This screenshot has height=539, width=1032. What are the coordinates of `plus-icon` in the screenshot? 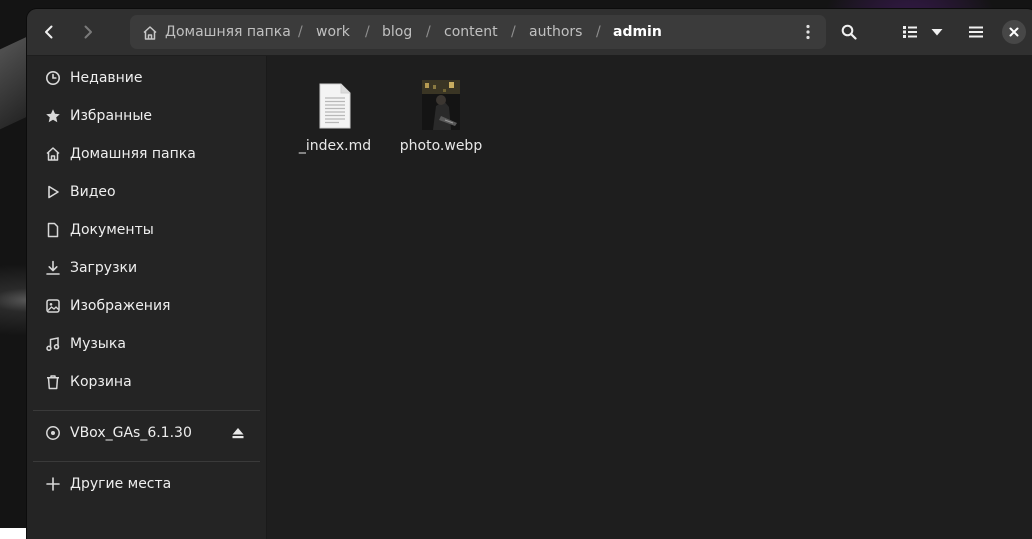 It's located at (53, 484).